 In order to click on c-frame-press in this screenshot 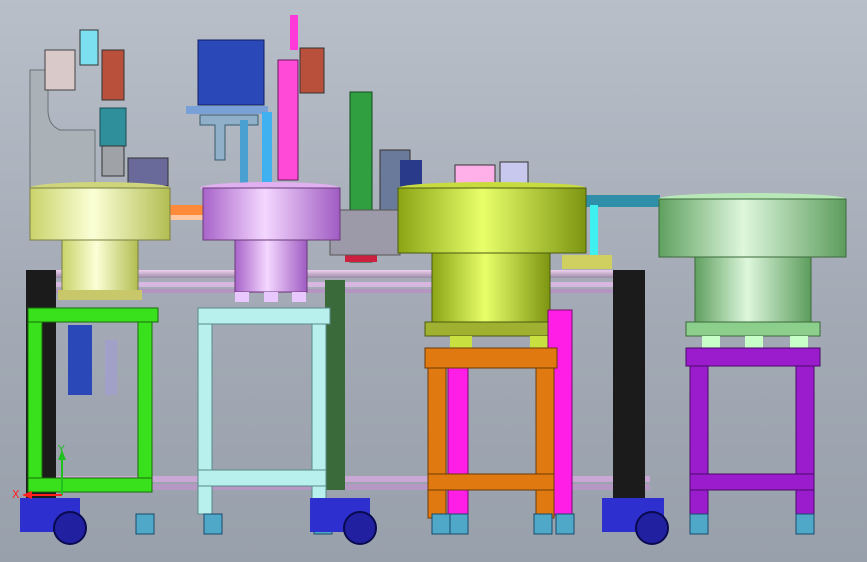, I will do `click(99, 110)`.